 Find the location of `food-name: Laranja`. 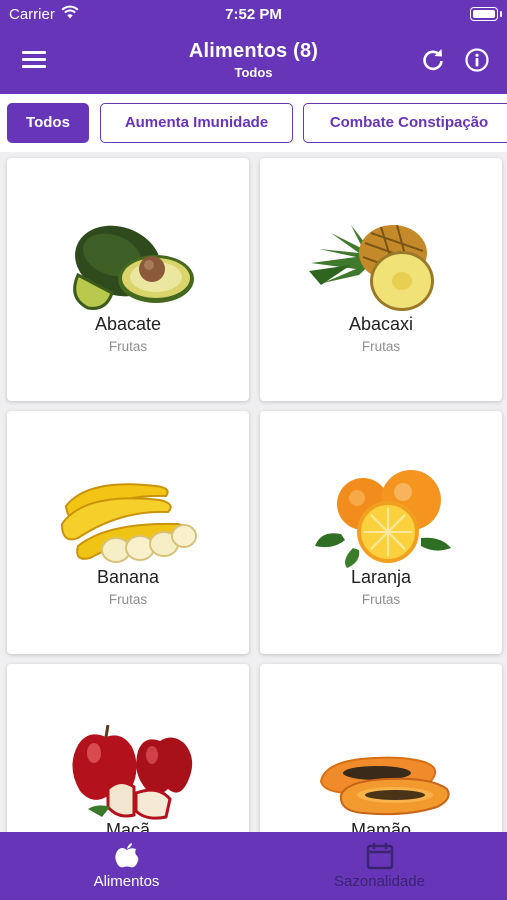

food-name: Laranja is located at coordinates (381, 577).